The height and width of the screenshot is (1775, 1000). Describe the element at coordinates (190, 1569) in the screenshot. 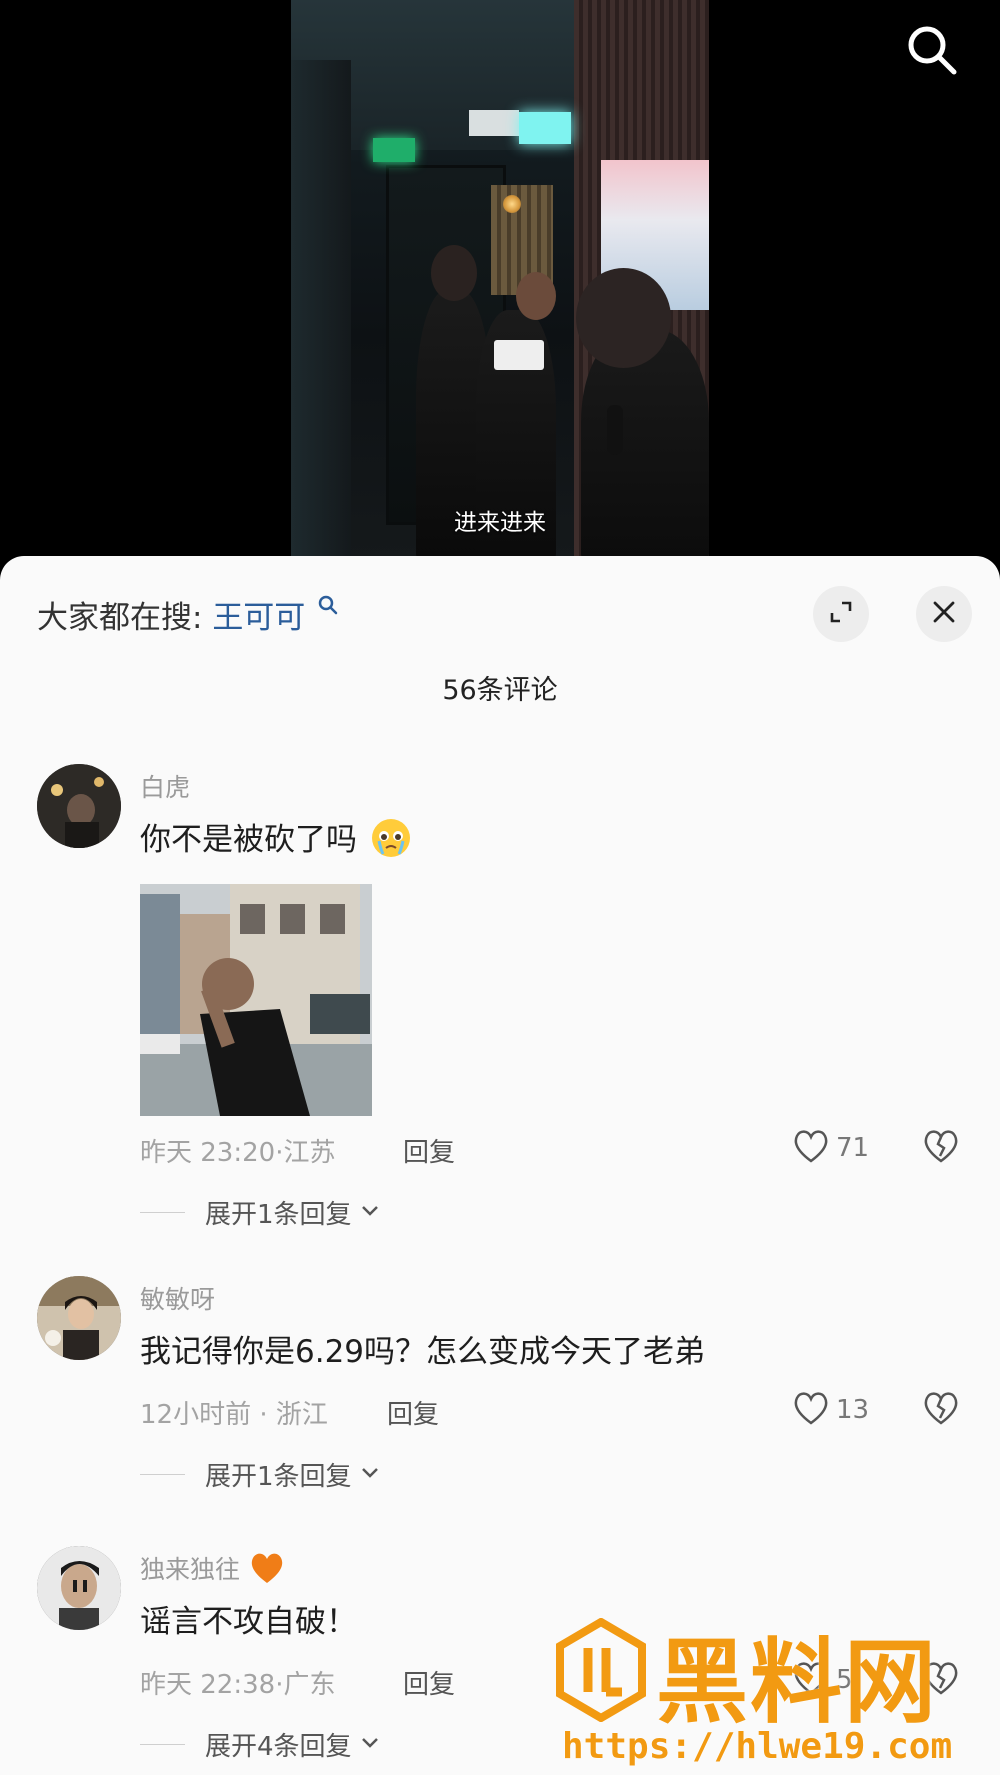

I see `comment-username-text: 独来独往` at that location.